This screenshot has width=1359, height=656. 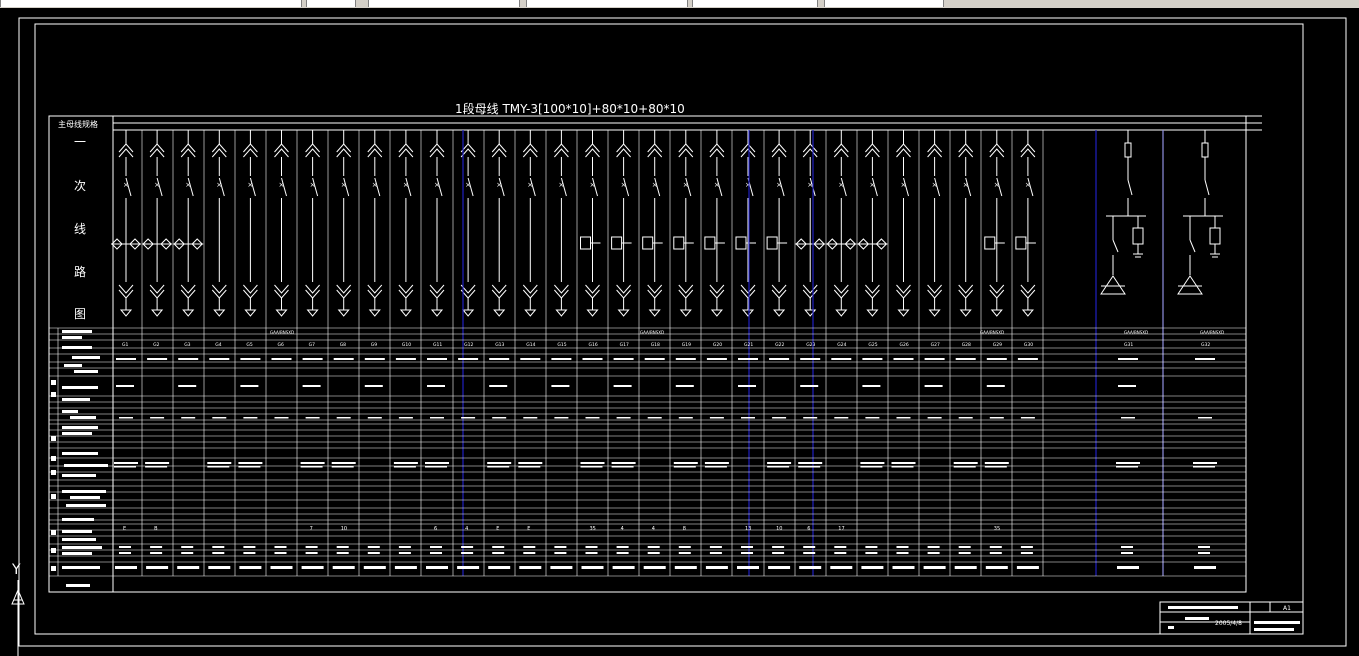 I want to click on cabinet-number: G32, so click(x=1205, y=345).